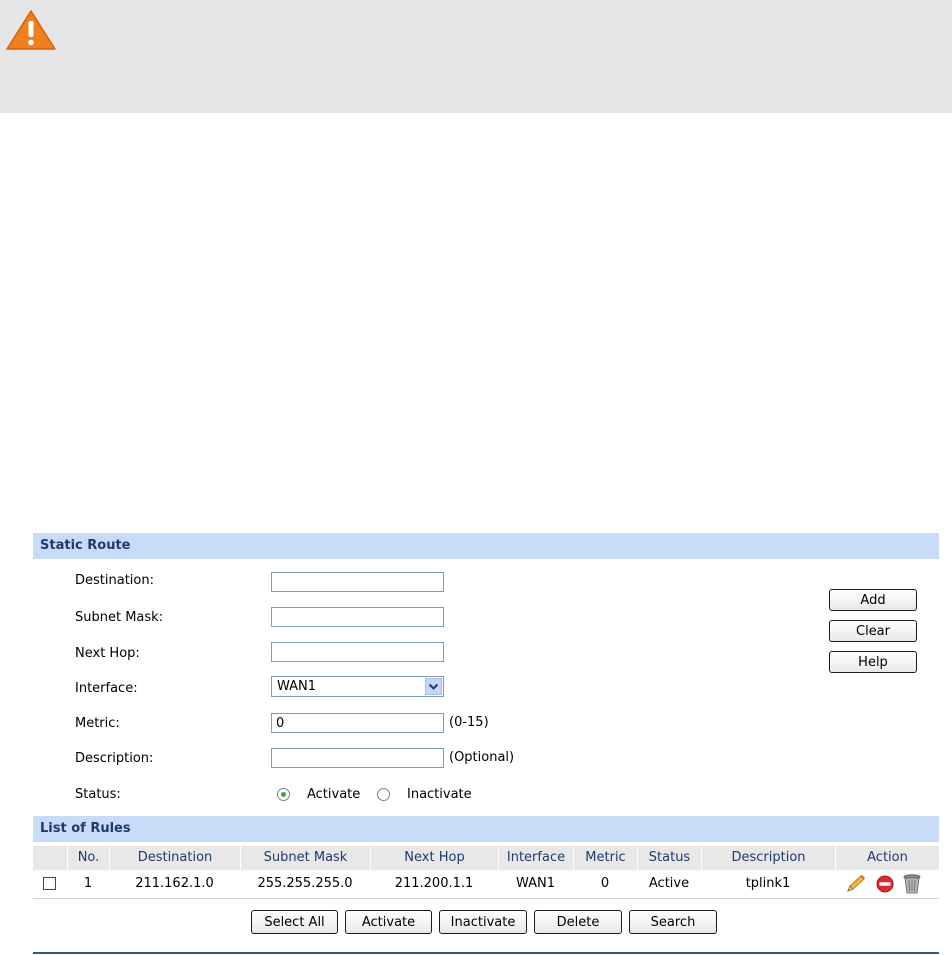 The height and width of the screenshot is (955, 952). I want to click on disable-icon, so click(885, 884).